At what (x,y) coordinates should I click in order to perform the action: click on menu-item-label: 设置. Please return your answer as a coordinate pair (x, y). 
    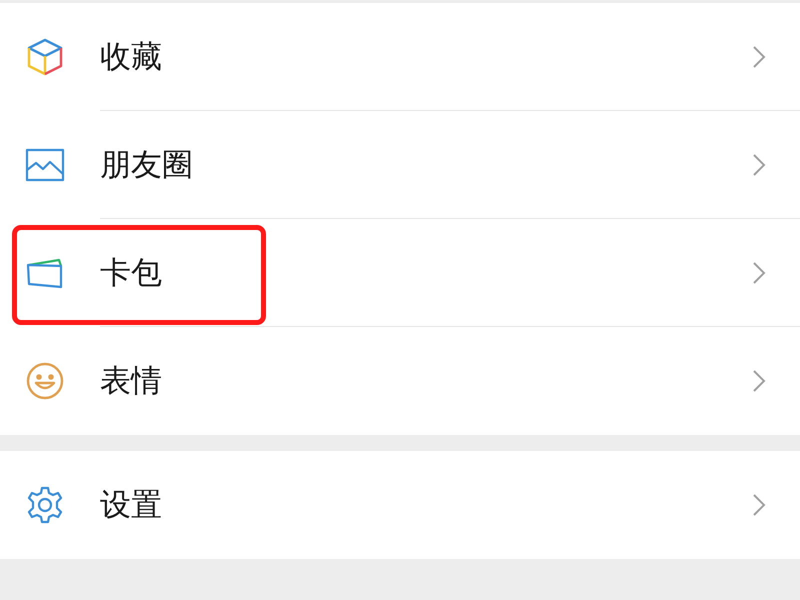
    Looking at the image, I should click on (131, 505).